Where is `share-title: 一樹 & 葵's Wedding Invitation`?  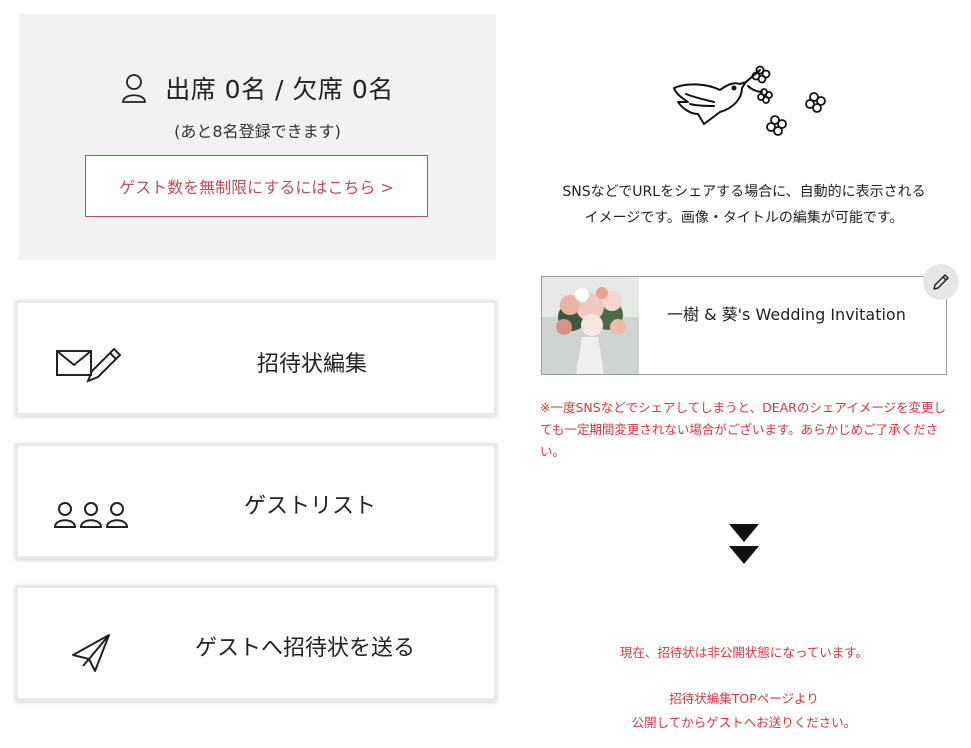 share-title: 一樹 & 葵's Wedding Invitation is located at coordinates (786, 314).